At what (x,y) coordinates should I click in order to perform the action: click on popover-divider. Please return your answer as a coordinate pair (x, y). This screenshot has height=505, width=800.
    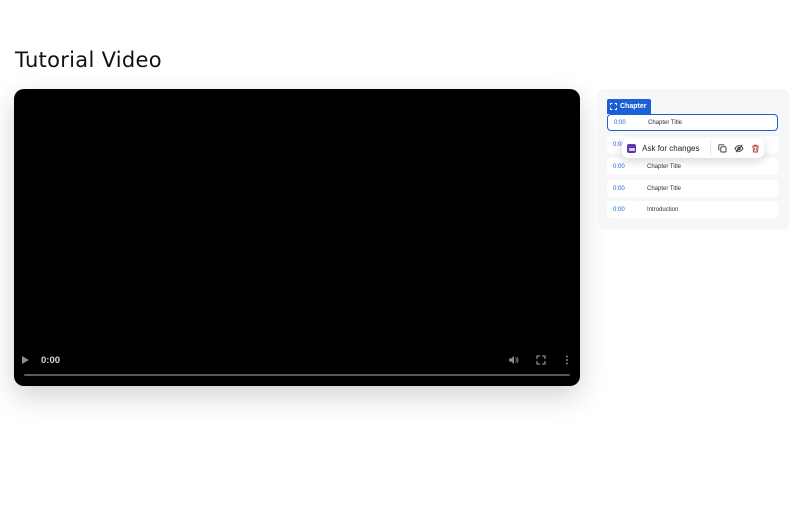
    Looking at the image, I should click on (710, 148).